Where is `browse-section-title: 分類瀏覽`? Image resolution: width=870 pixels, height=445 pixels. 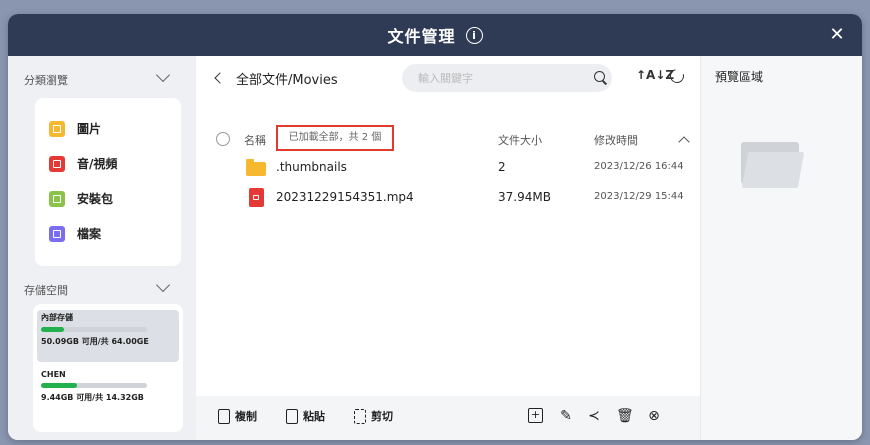
browse-section-title: 分類瀏覽 is located at coordinates (46, 80).